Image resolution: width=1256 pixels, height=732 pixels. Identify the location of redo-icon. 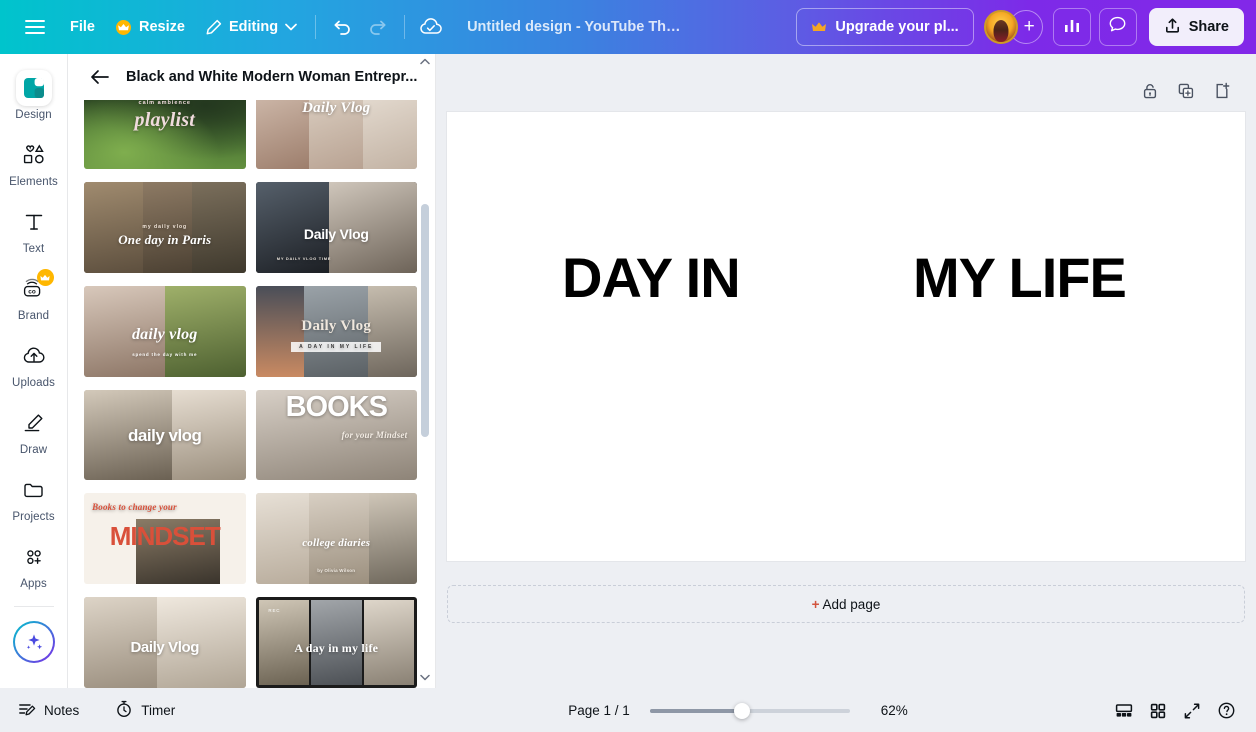
(378, 27).